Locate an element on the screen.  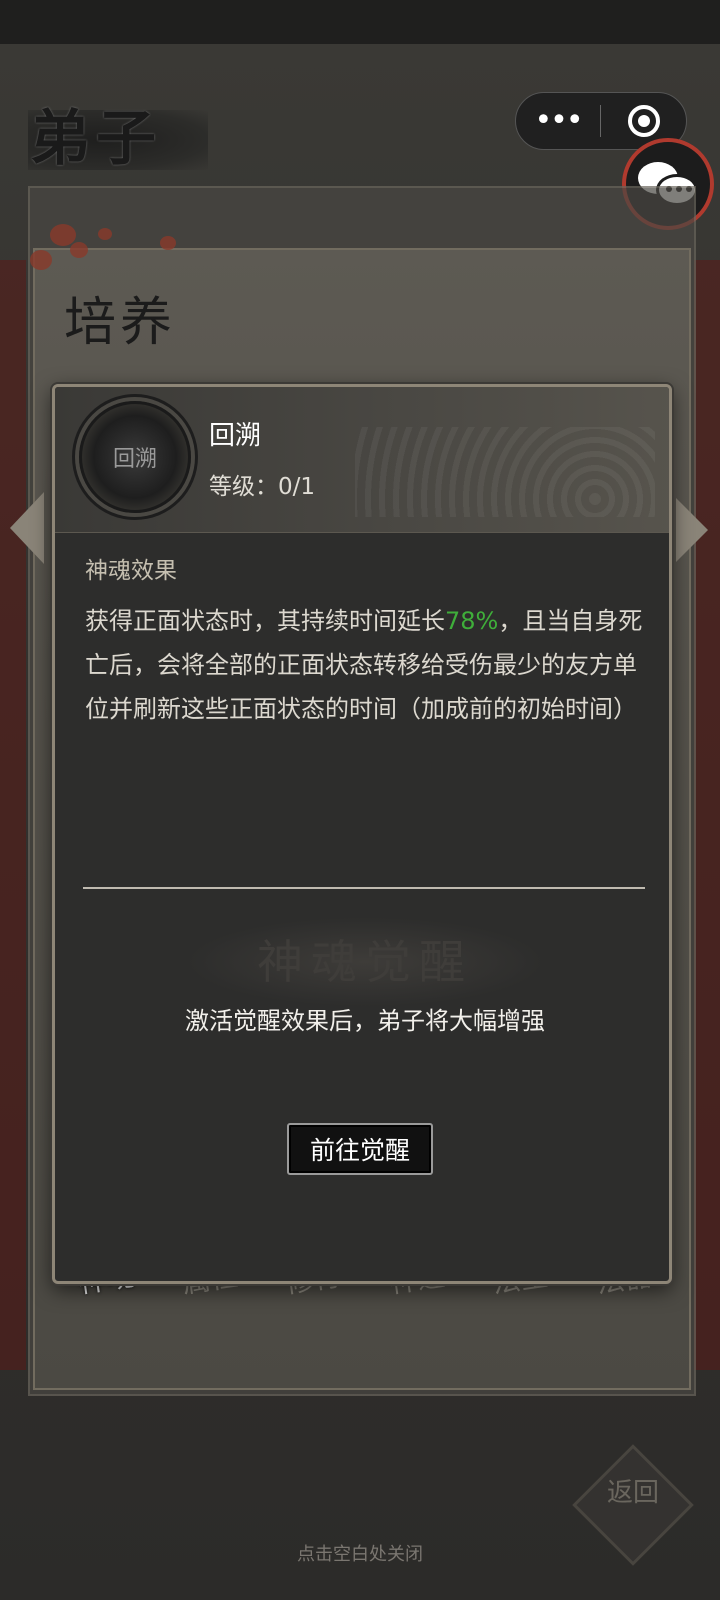
goto-awaken-button: 前往觉醒 is located at coordinates (360, 1149).